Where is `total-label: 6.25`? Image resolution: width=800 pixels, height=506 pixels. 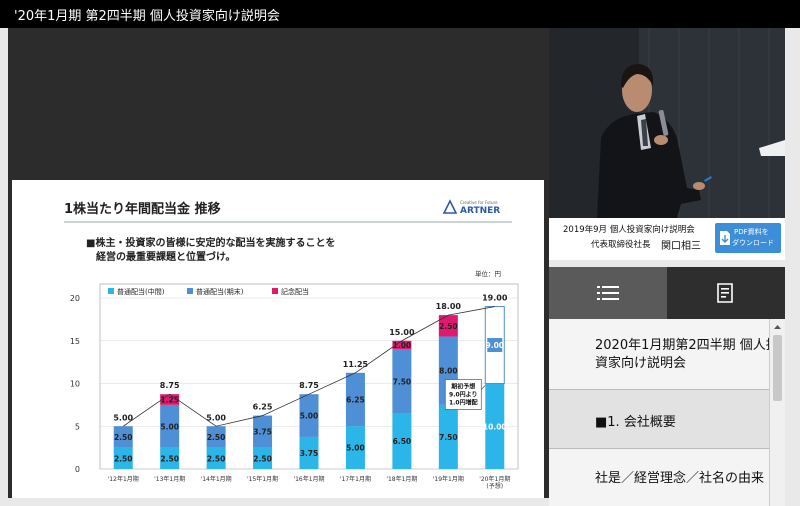 total-label: 6.25 is located at coordinates (263, 407).